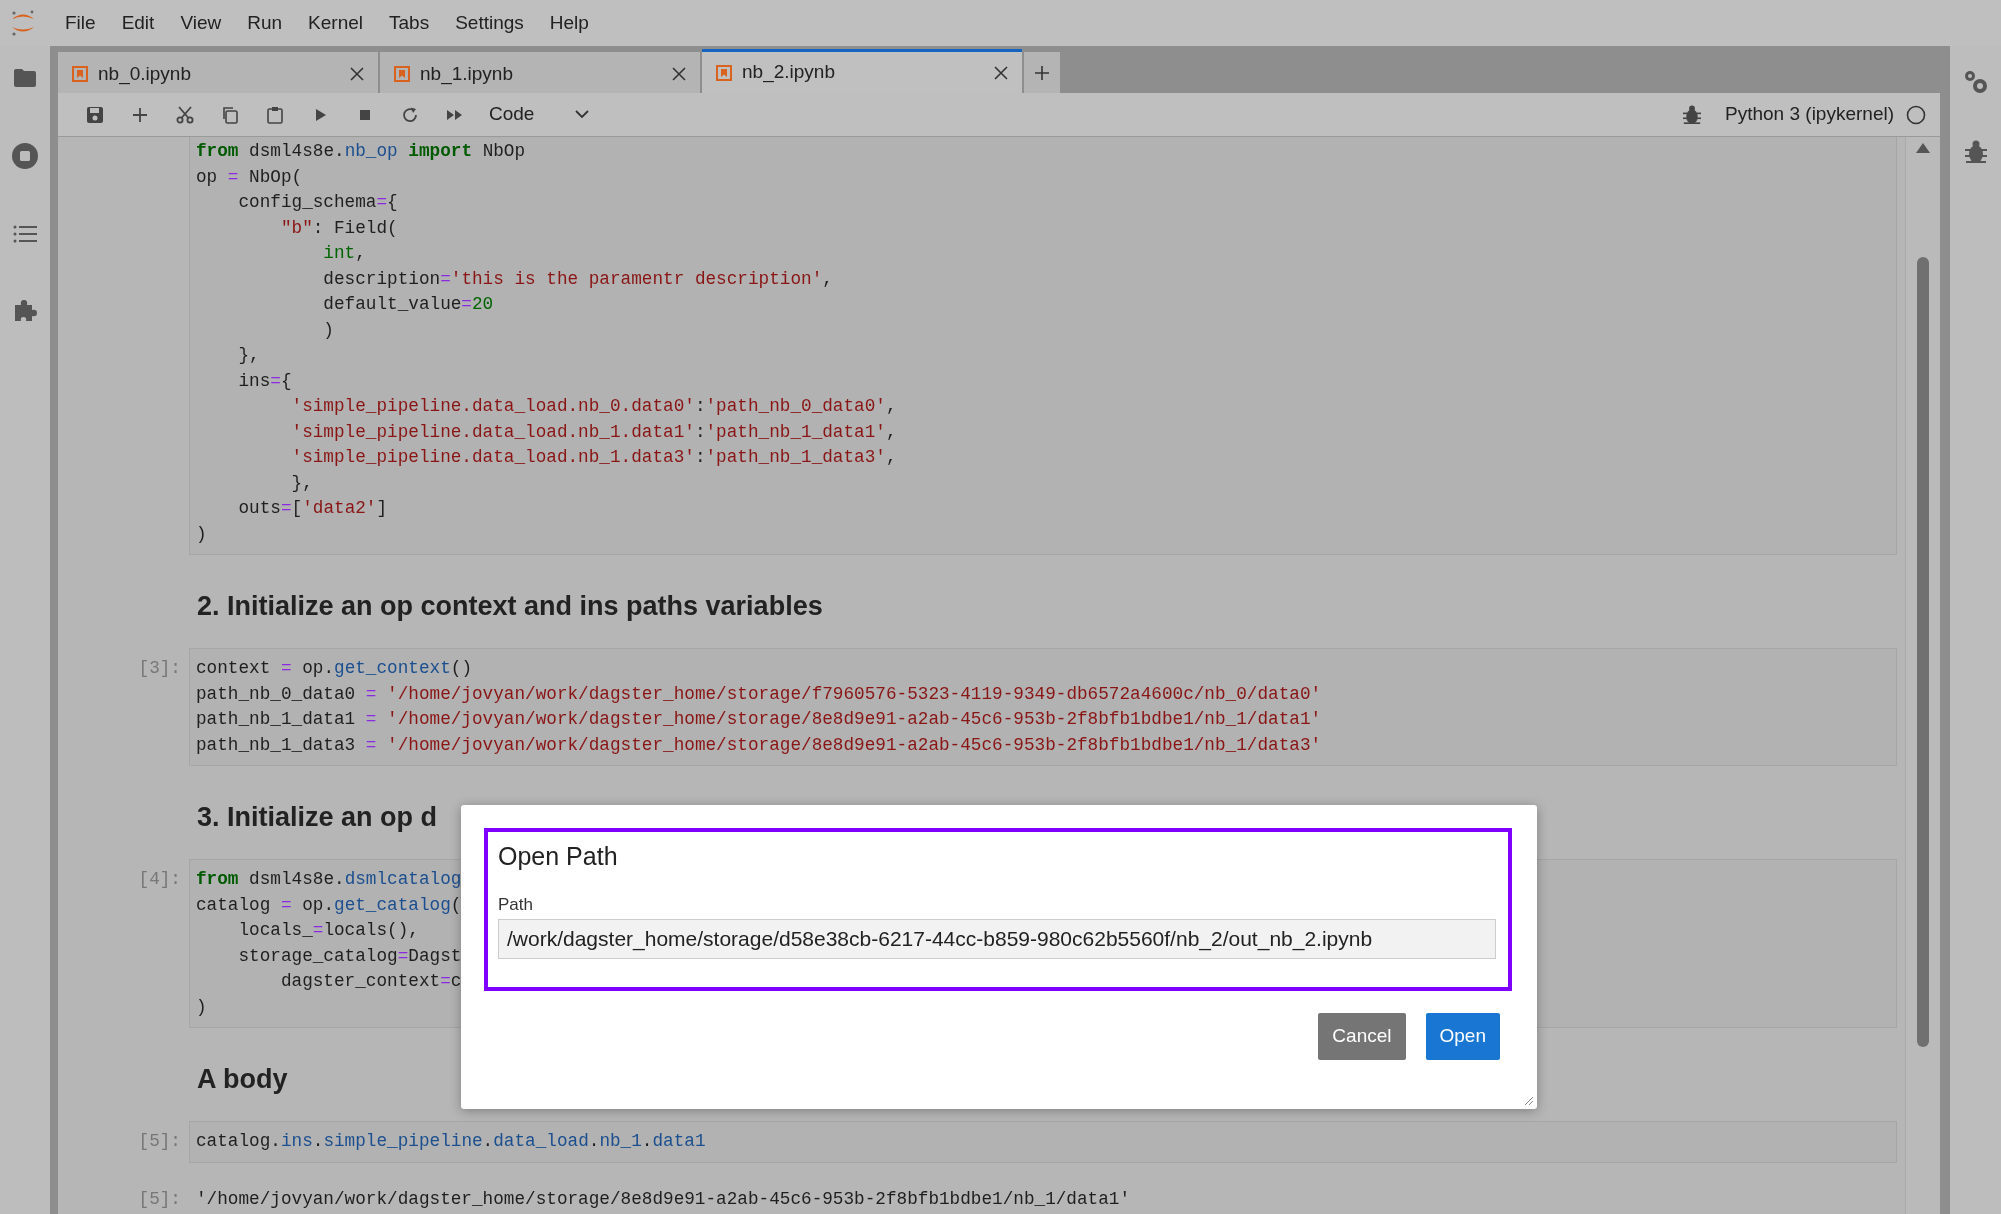 The image size is (2001, 1214). I want to click on code-line: int,, so click(344, 253).